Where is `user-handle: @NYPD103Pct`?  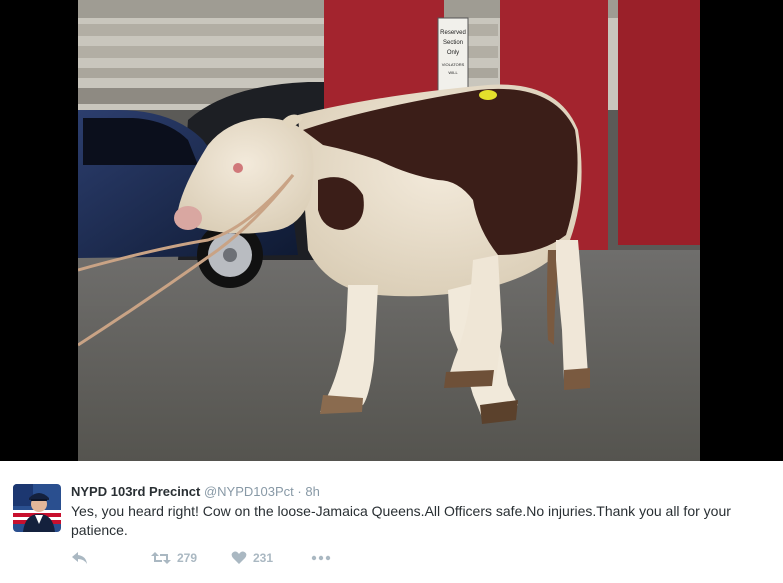
user-handle: @NYPD103Pct is located at coordinates (249, 491).